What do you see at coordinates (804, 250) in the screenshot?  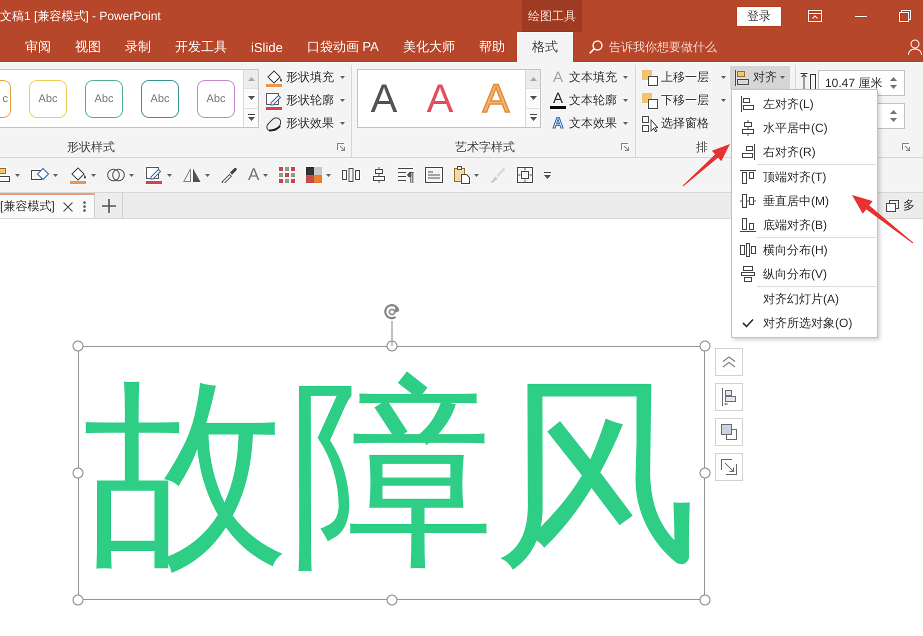 I see `menu-item: 横向分布(H)` at bounding box center [804, 250].